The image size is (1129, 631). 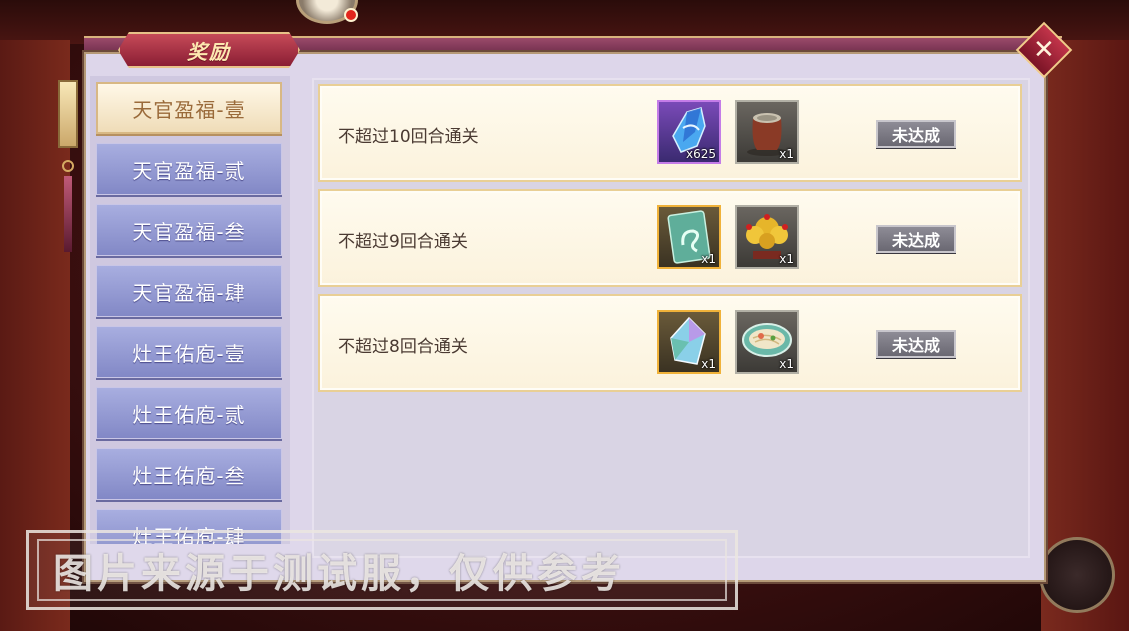 I want to click on close-x-icon: ✕, so click(x=1044, y=49).